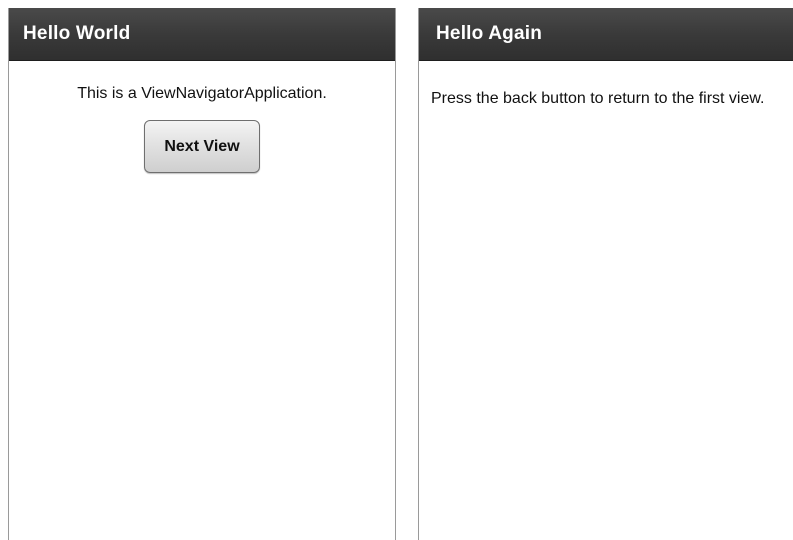 Image resolution: width=793 pixels, height=540 pixels. What do you see at coordinates (202, 34) in the screenshot?
I see `first-view-action-bar: Hello World` at bounding box center [202, 34].